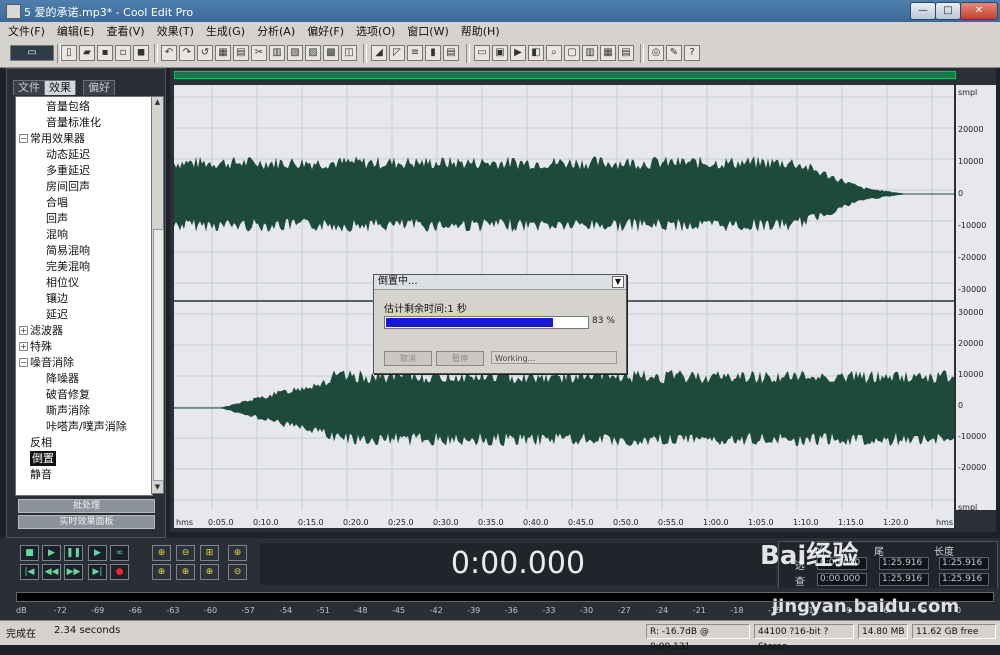  Describe the element at coordinates (161, 572) in the screenshot. I see `zoom-left-icon: ⊕` at that location.